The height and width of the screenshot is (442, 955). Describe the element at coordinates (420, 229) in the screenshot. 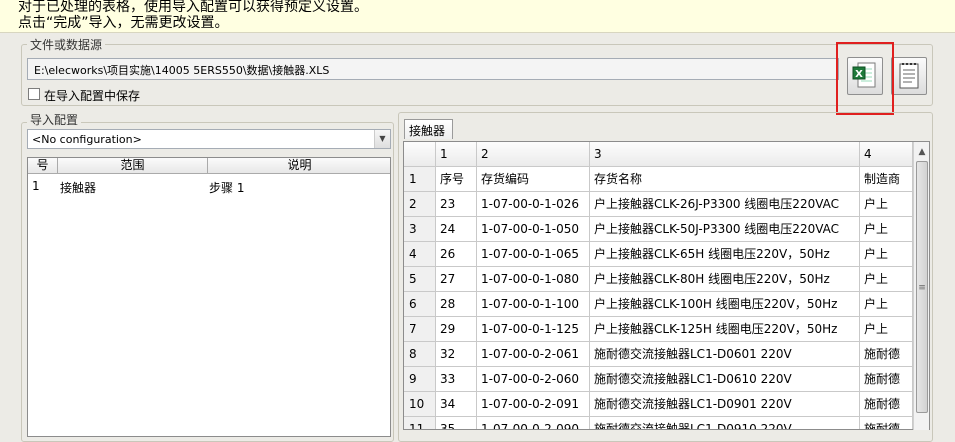

I see `row-header: 3` at that location.